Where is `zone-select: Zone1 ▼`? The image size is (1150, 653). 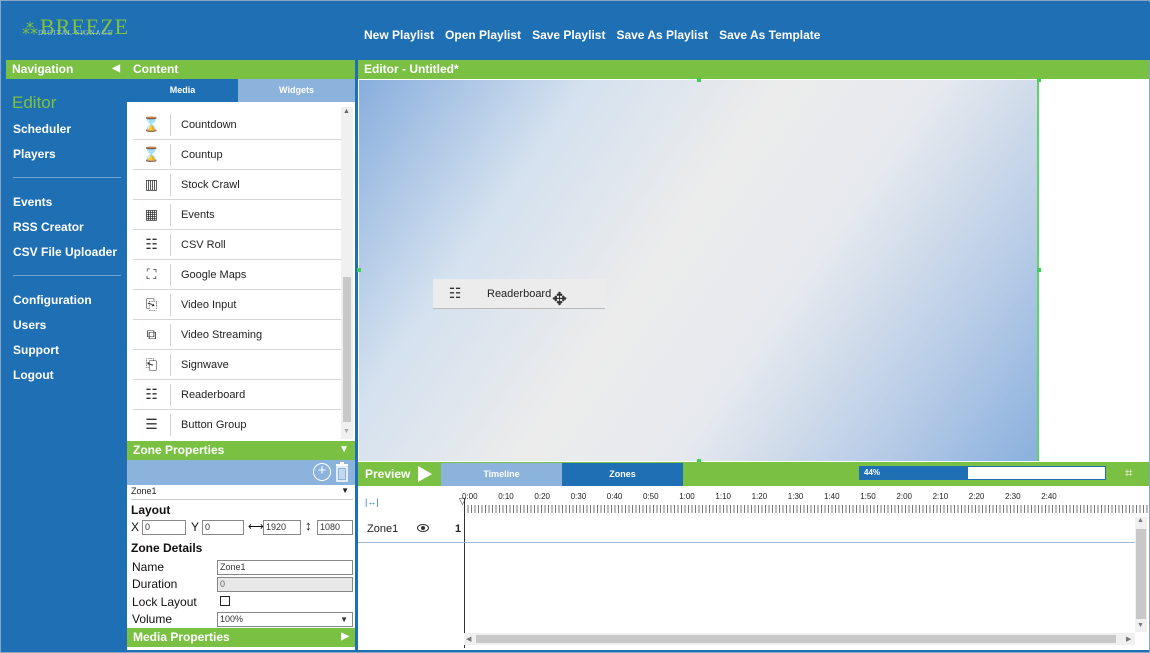 zone-select: Zone1 ▼ is located at coordinates (242, 493).